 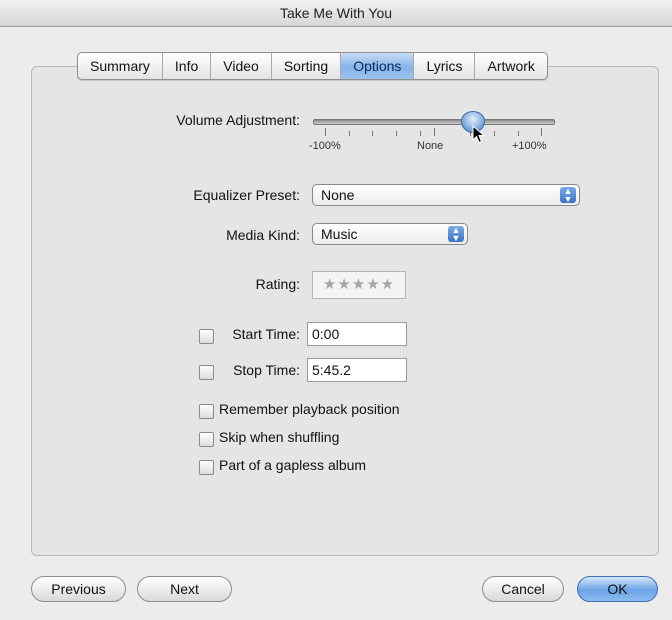 I want to click on remember-playback-checkbox, so click(x=206, y=411).